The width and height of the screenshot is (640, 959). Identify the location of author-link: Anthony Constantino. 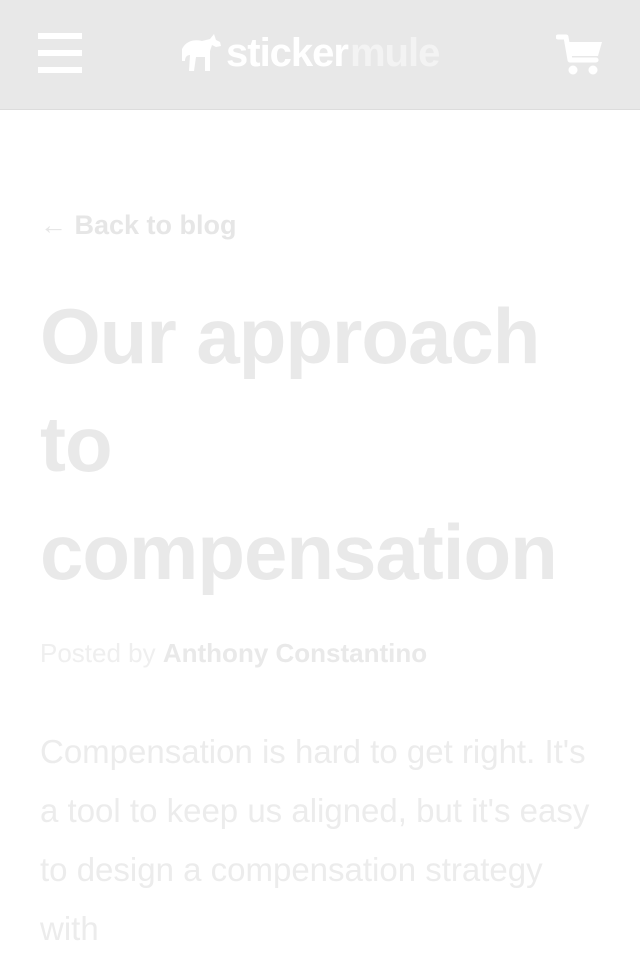
(295, 653).